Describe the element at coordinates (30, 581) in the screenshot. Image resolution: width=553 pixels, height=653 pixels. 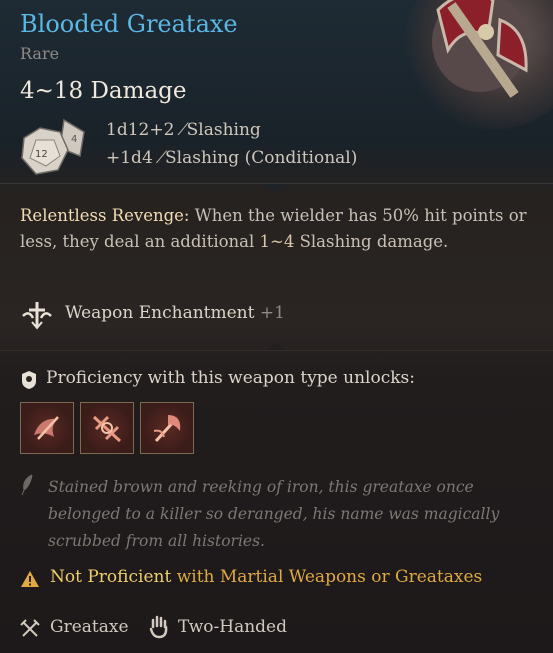
I see `warning-icon` at that location.